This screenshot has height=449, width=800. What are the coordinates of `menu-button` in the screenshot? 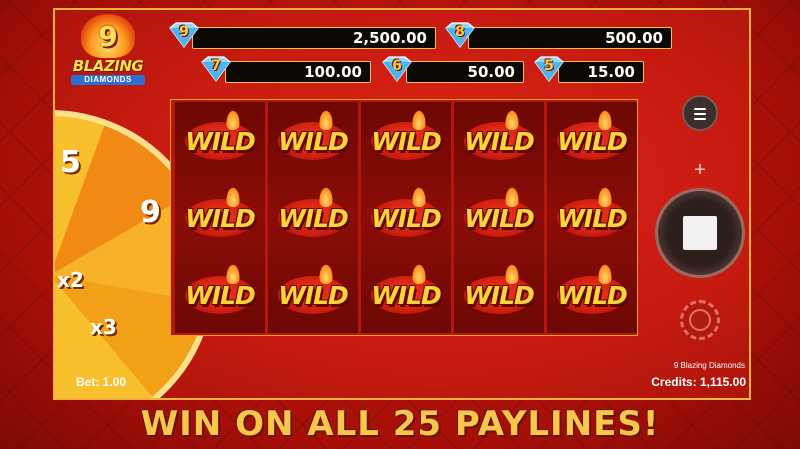 It's located at (700, 113).